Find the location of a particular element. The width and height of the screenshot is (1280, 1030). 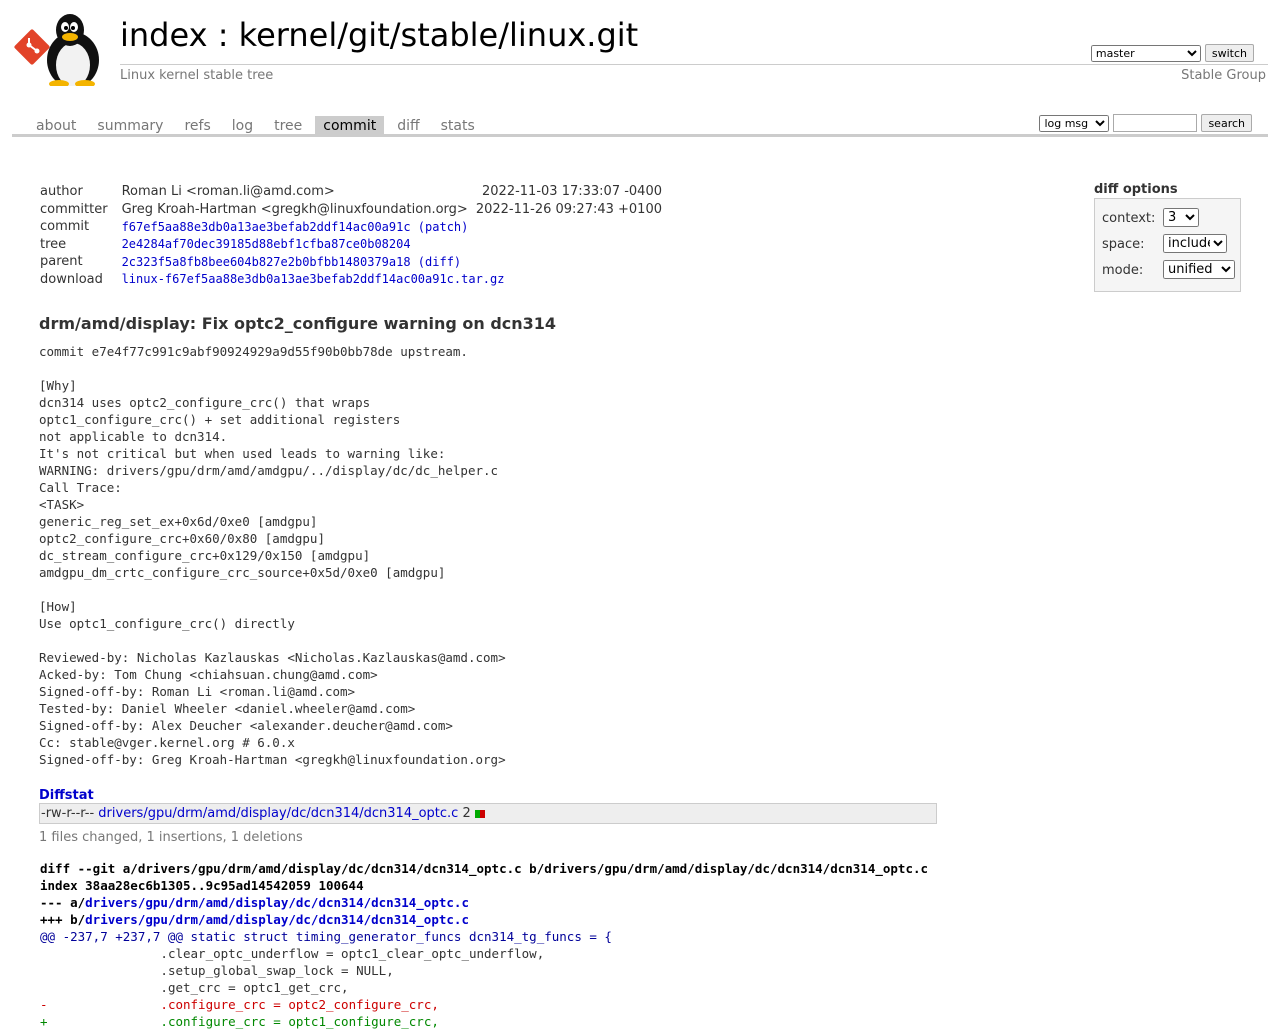

commit-label: commit is located at coordinates (65, 227).